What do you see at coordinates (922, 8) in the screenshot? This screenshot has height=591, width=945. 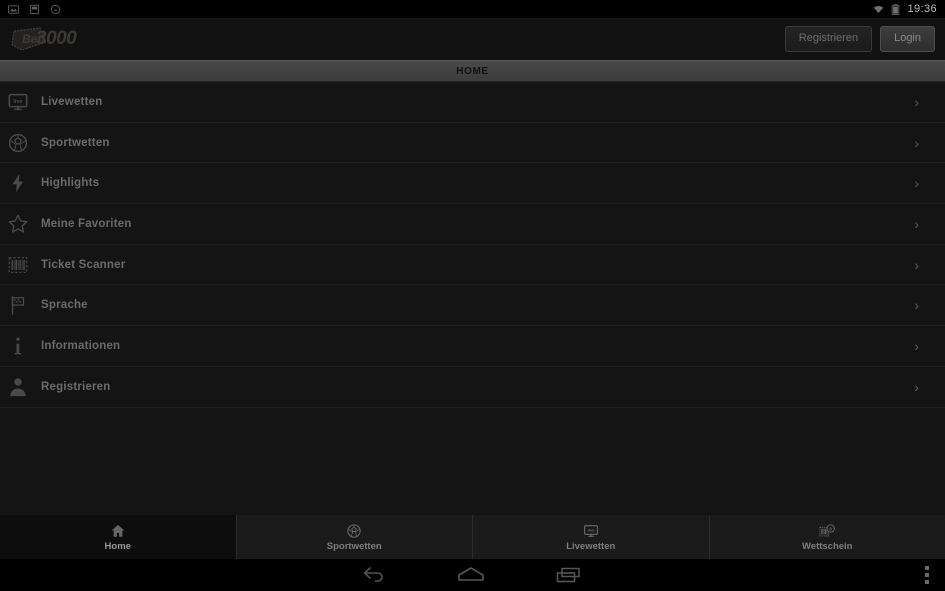 I see `status-bar-clock: 19:36` at bounding box center [922, 8].